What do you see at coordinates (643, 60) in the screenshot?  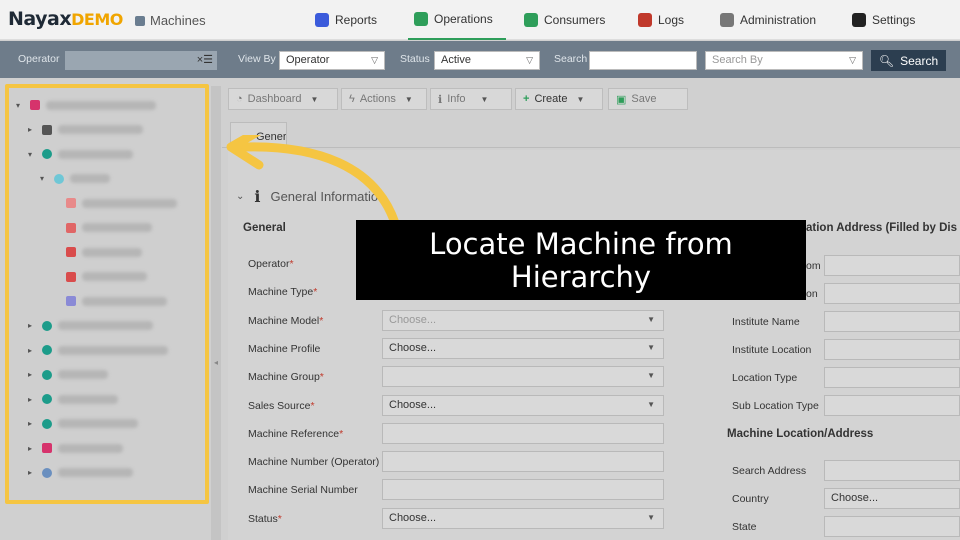 I see `search-input` at bounding box center [643, 60].